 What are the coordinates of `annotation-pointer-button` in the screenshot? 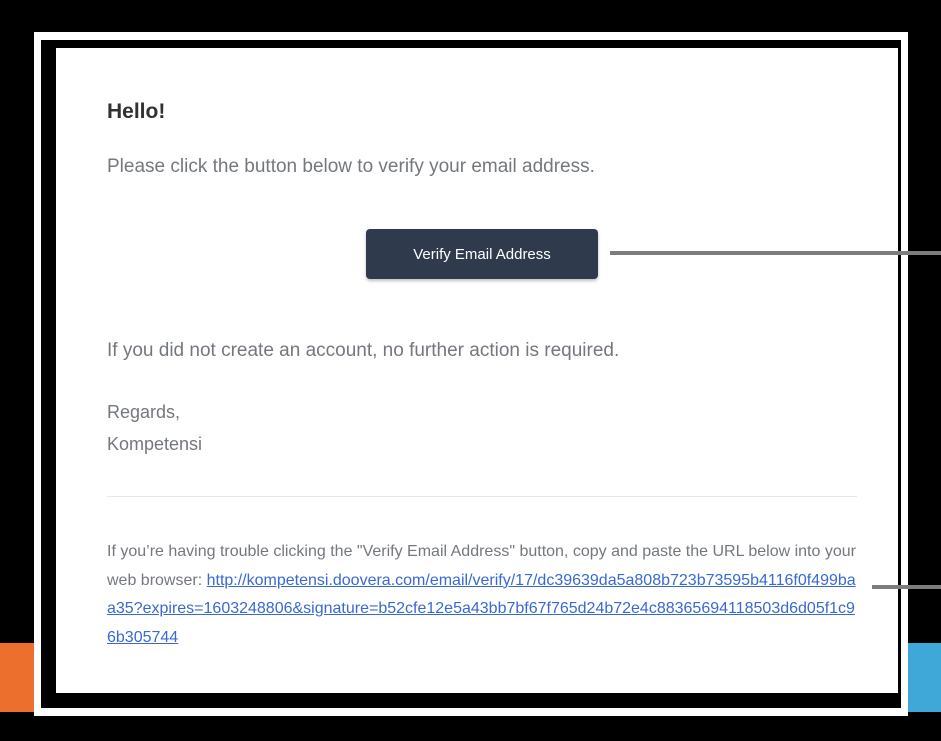 It's located at (775, 253).